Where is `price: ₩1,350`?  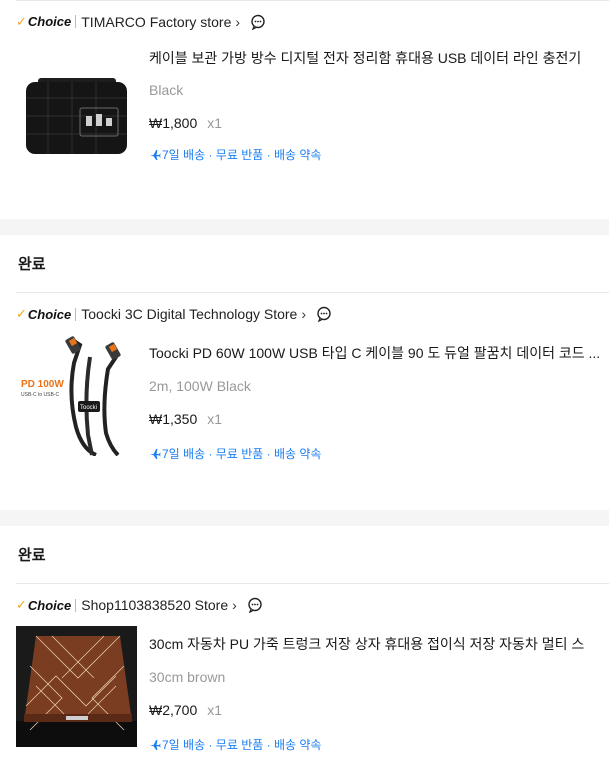 price: ₩1,350 is located at coordinates (173, 419).